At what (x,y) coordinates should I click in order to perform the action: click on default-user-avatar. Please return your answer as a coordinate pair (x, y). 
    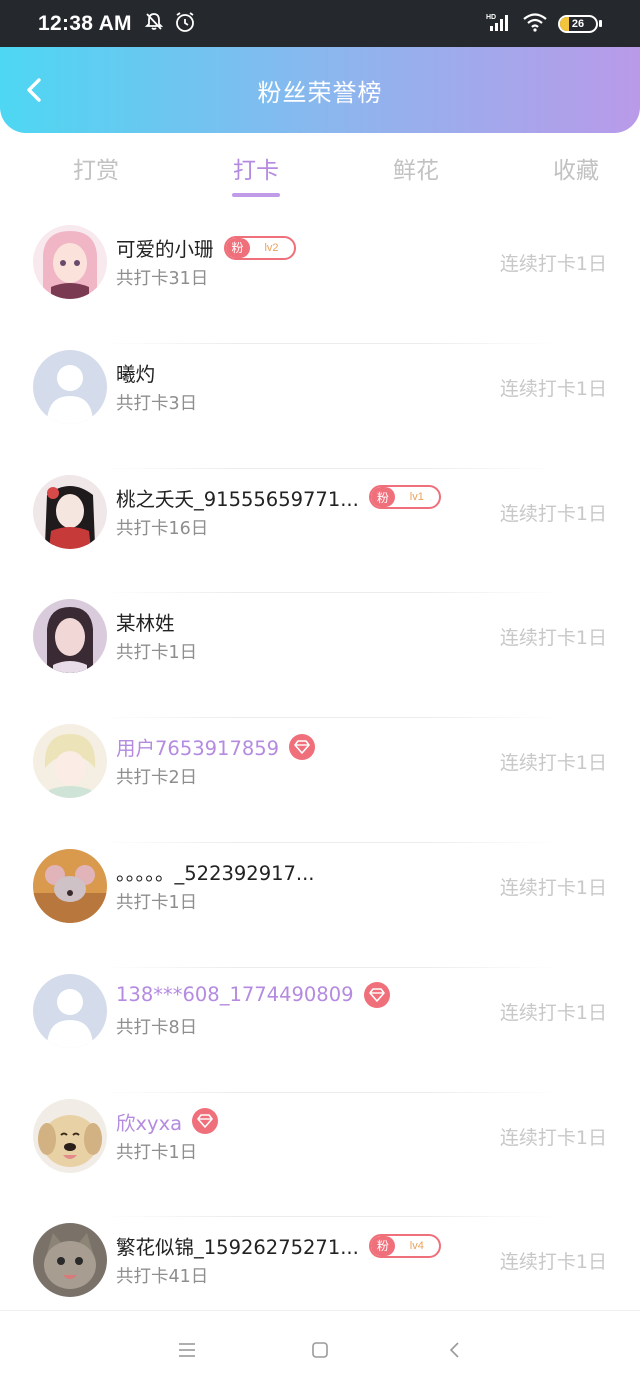
    Looking at the image, I should click on (70, 386).